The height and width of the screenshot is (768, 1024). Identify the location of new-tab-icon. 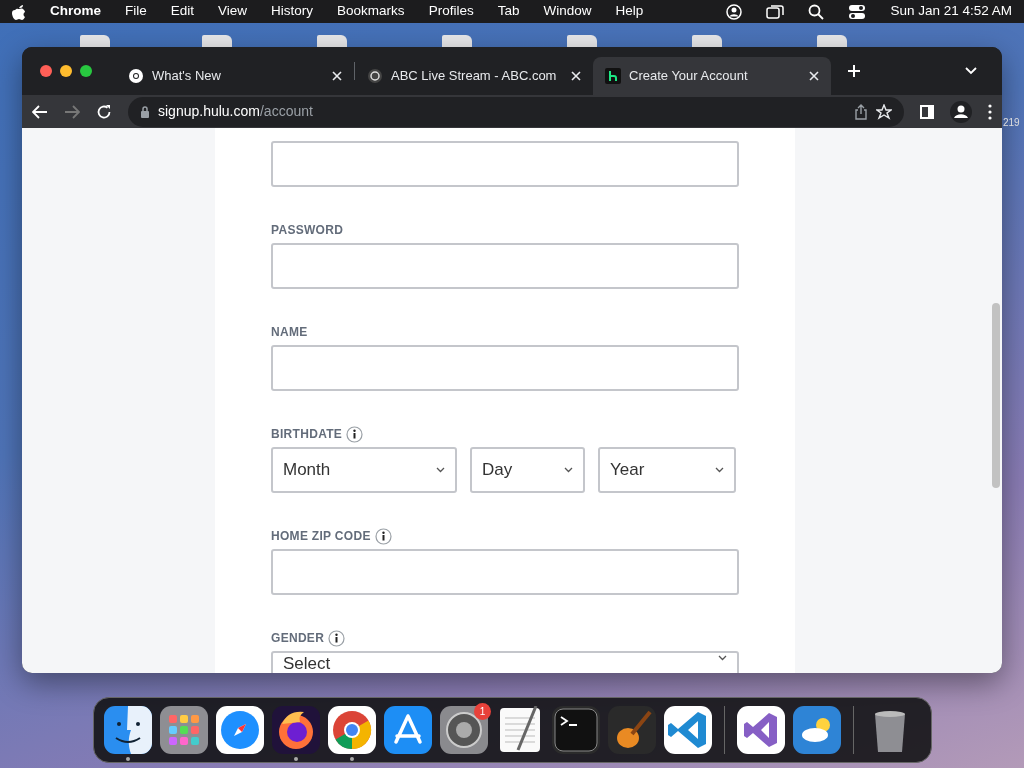
(854, 71).